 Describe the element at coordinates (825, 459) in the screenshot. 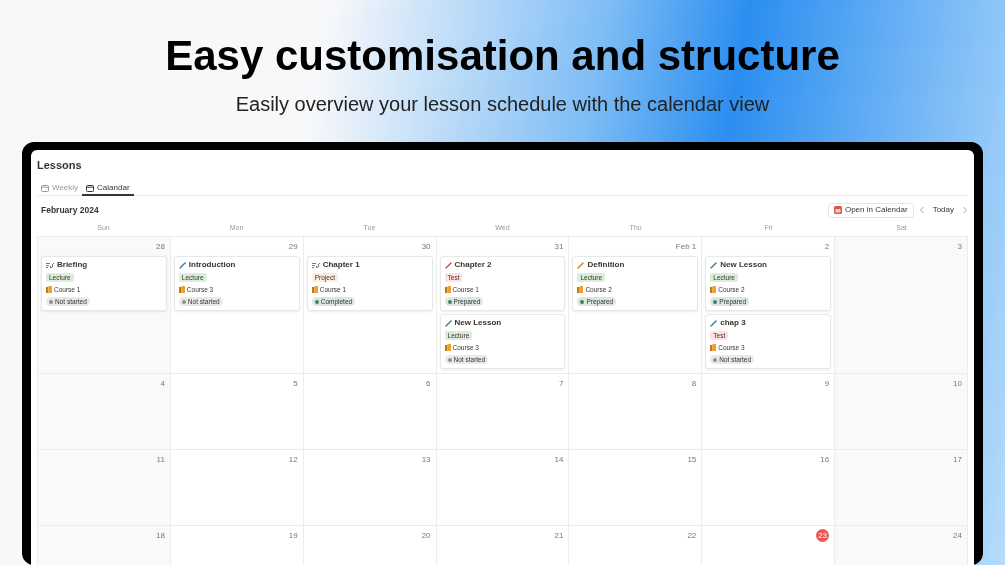

I see `date-number: 16` at that location.